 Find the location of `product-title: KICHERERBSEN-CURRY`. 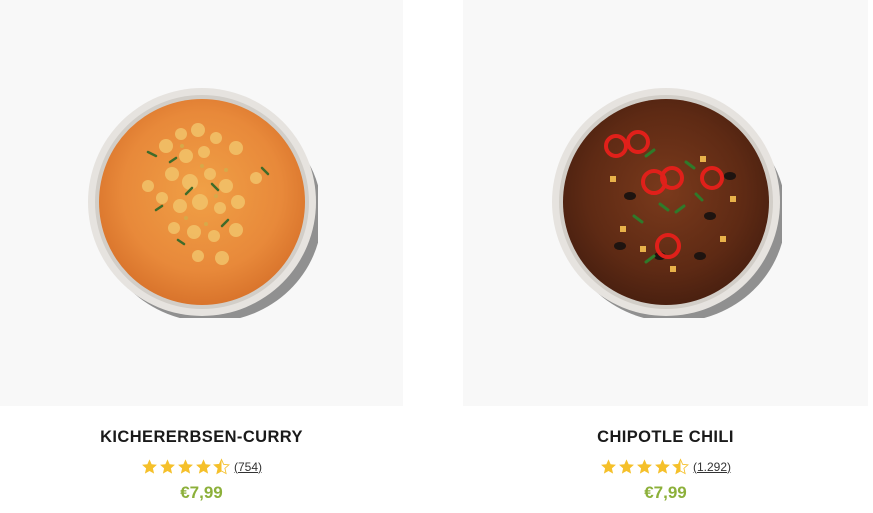

product-title: KICHERERBSEN-CURRY is located at coordinates (201, 437).